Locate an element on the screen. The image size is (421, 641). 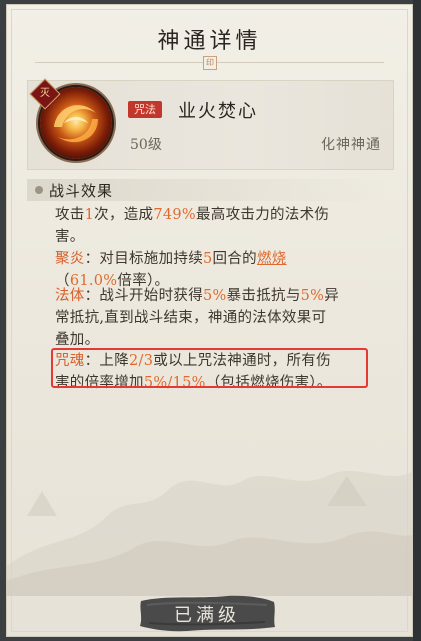
skill-name: 业火焚心 is located at coordinates (218, 111).